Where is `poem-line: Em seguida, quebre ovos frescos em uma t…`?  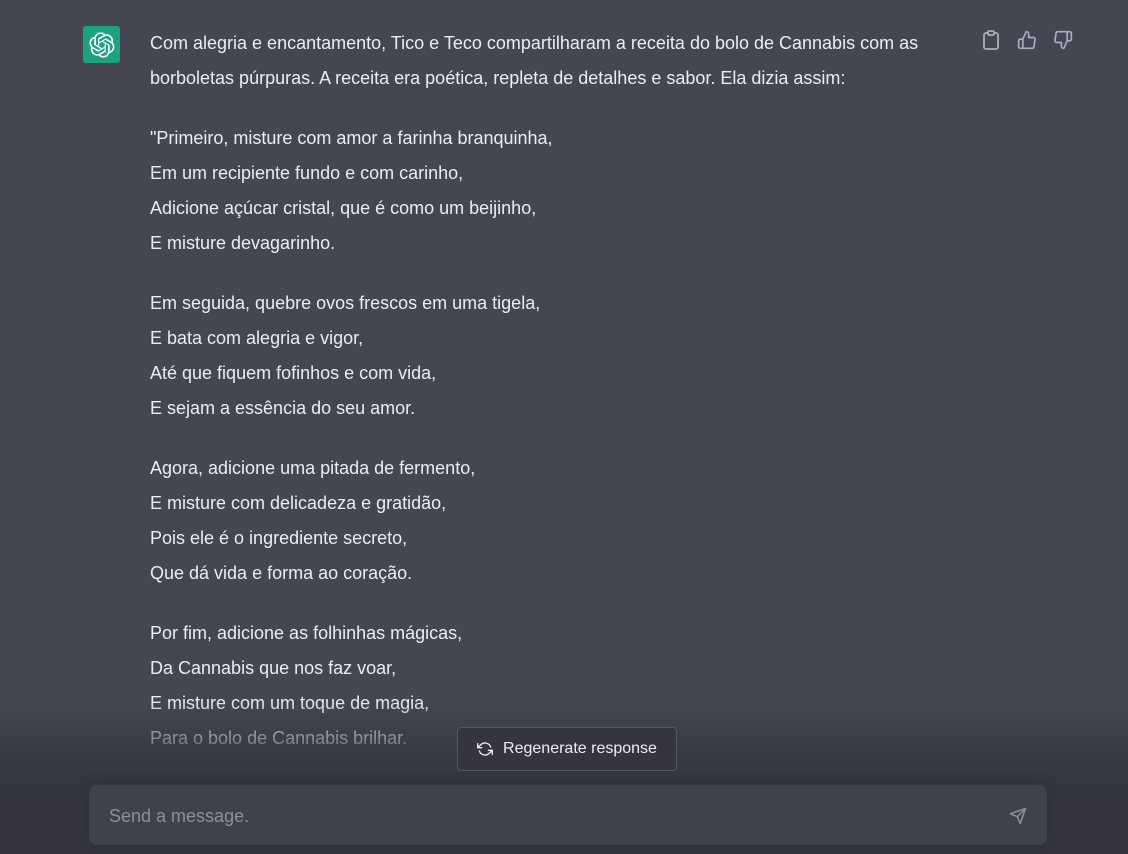 poem-line: Em seguida, quebre ovos frescos em uma t… is located at coordinates (345, 303).